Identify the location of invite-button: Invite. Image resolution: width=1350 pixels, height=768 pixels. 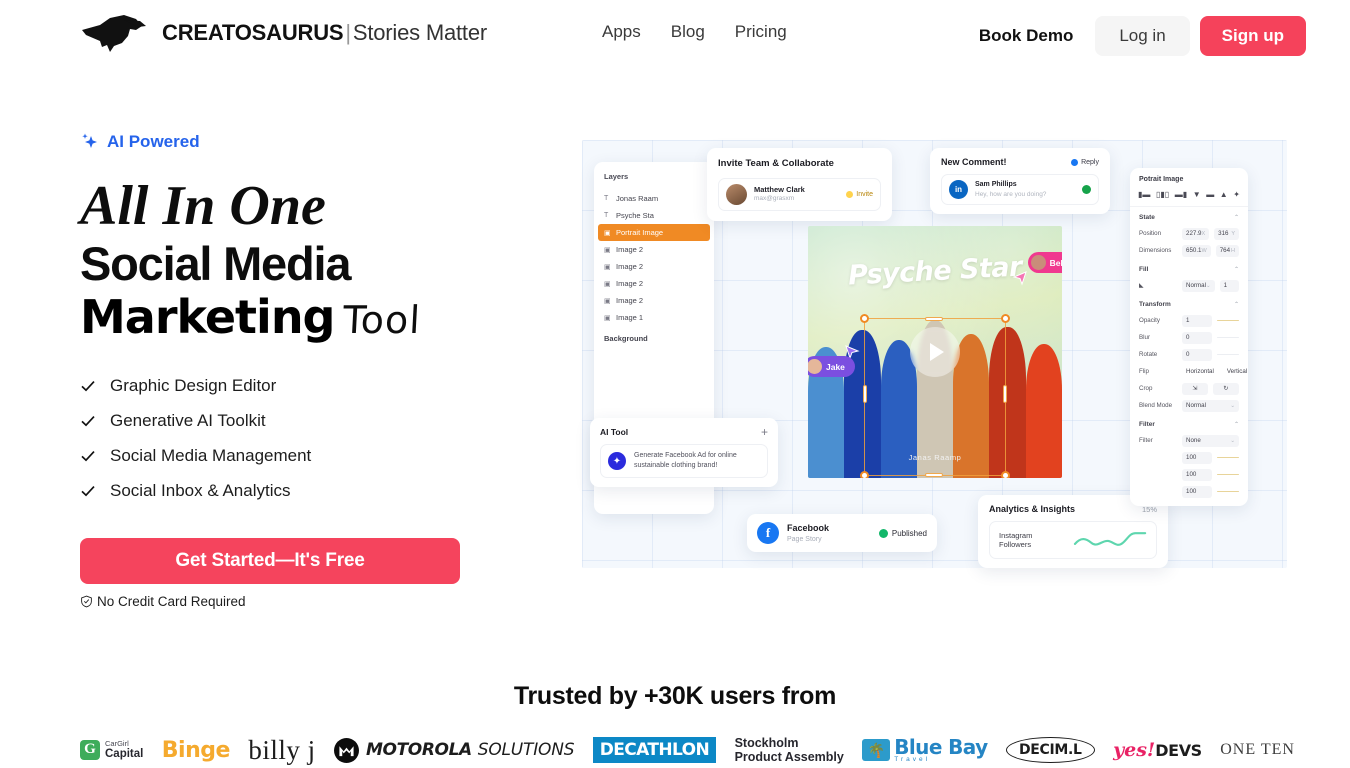
(859, 194).